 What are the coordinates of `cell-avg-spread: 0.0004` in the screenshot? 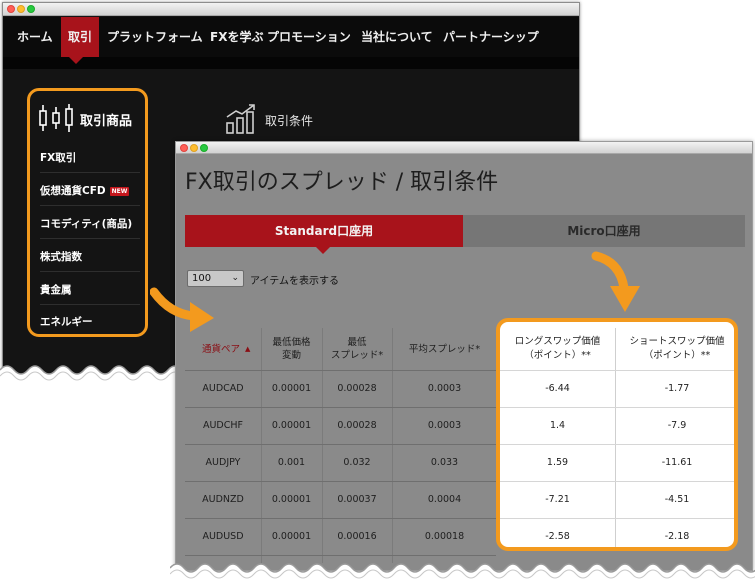 It's located at (444, 499).